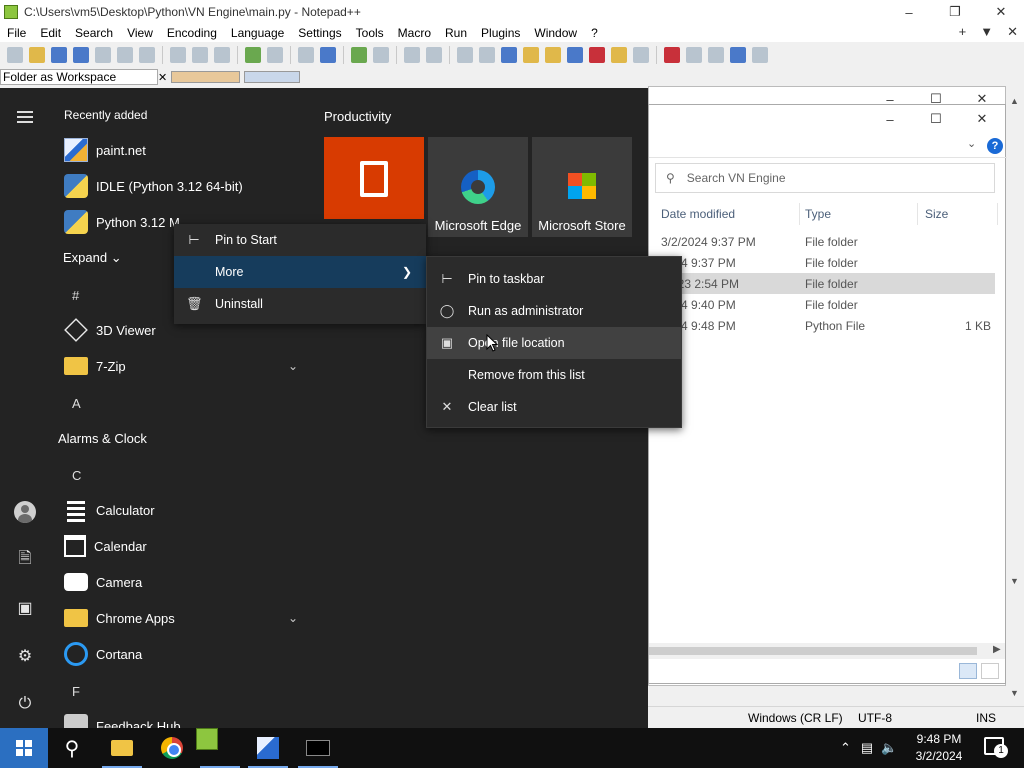  I want to click on tab-list-icon: ▼, so click(986, 32).